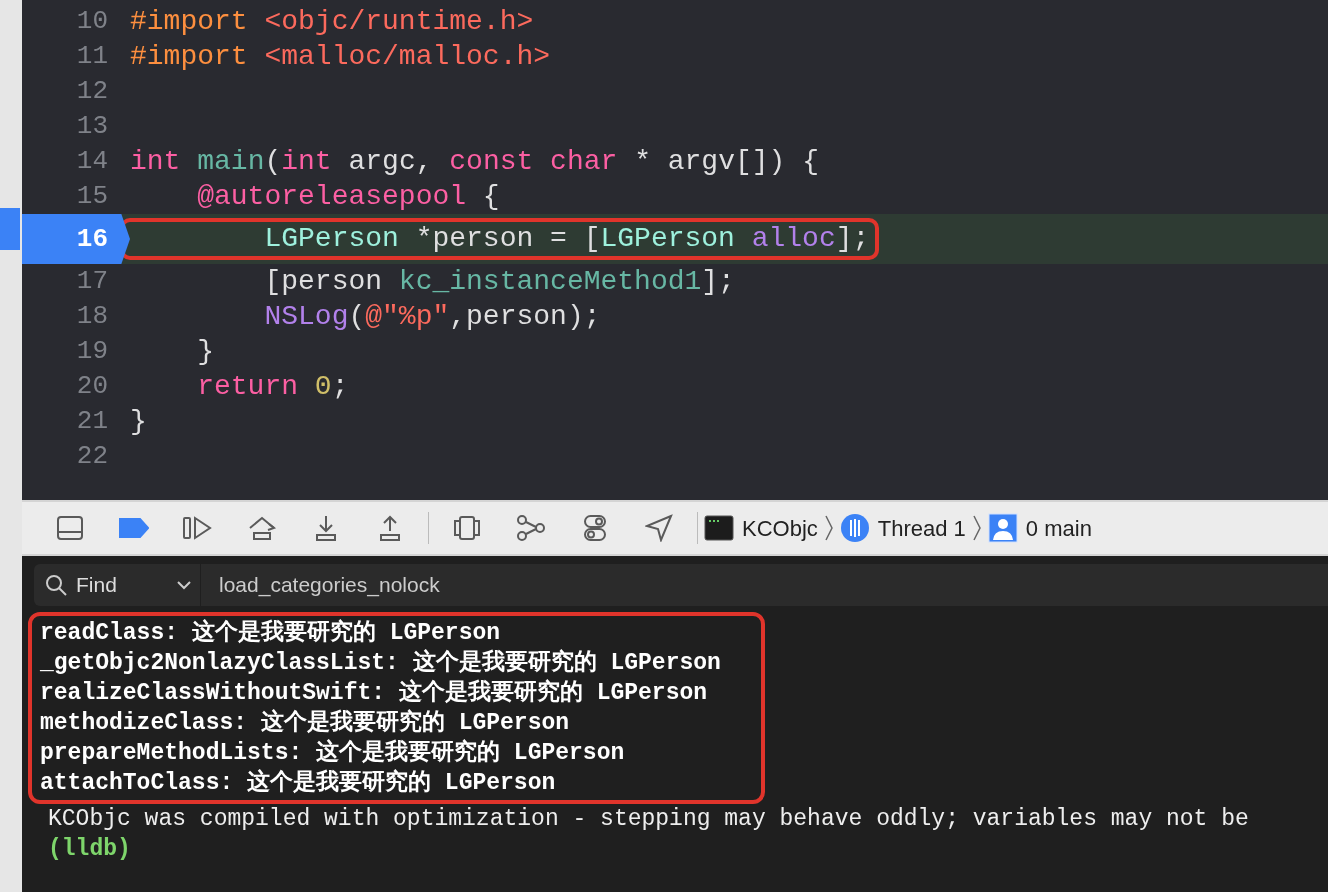  What do you see at coordinates (10, 229) in the screenshot?
I see `breakpoint-gutter-marker` at bounding box center [10, 229].